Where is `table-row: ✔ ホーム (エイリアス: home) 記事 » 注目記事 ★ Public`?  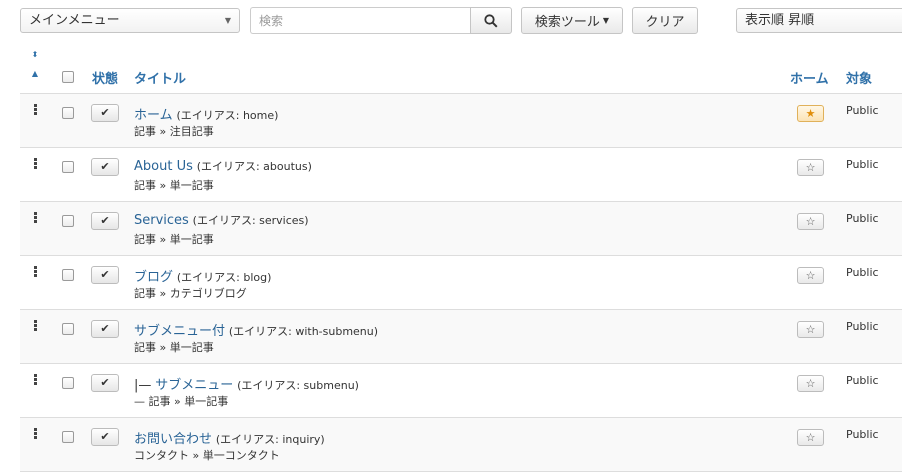
table-row: ✔ ホーム (エイリアス: home) 記事 » 注目記事 ★ Public is located at coordinates (461, 121).